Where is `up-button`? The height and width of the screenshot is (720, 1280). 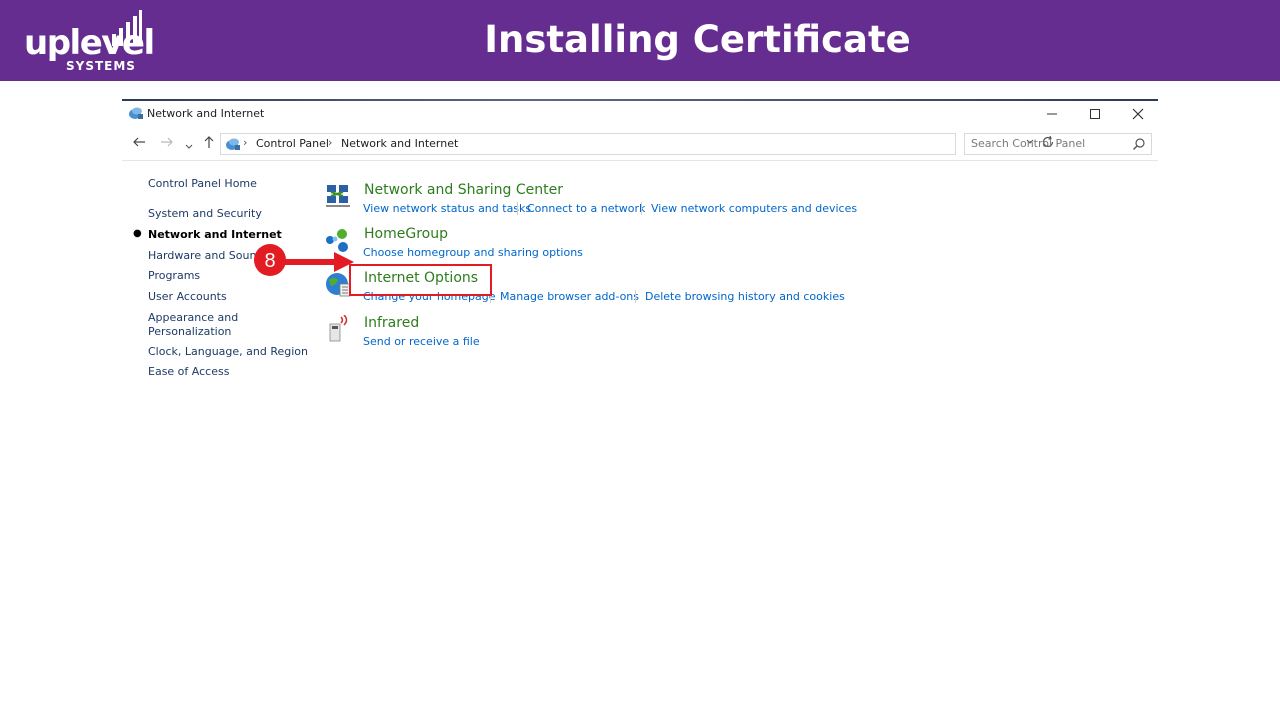 up-button is located at coordinates (209, 144).